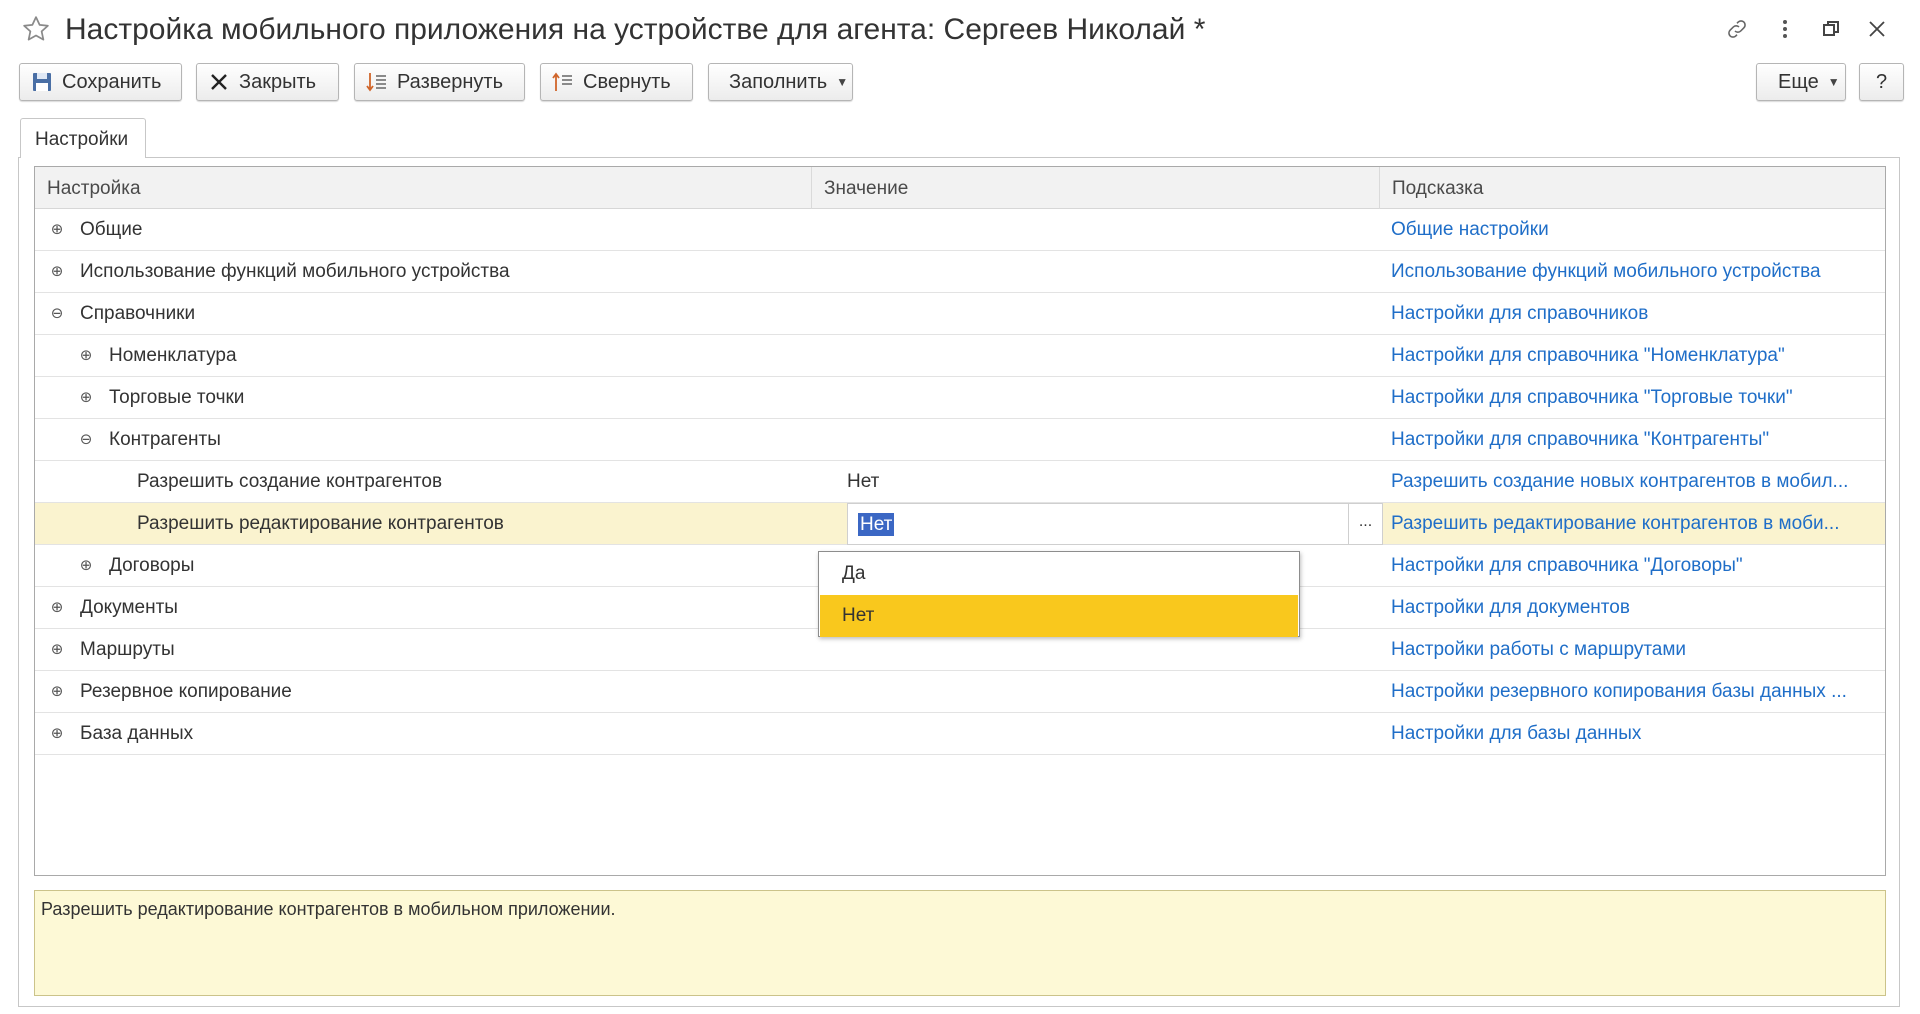 The height and width of the screenshot is (1014, 1920). What do you see at coordinates (616, 82) in the screenshot?
I see `collapse-button: Свернуть` at bounding box center [616, 82].